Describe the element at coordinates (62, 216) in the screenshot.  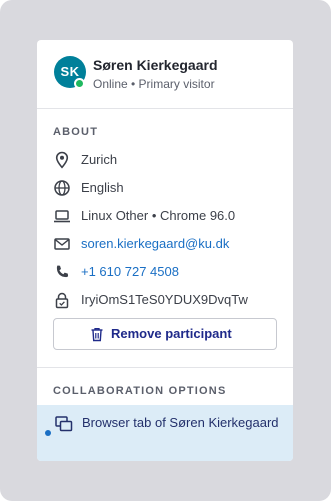
I see `laptop-icon` at that location.